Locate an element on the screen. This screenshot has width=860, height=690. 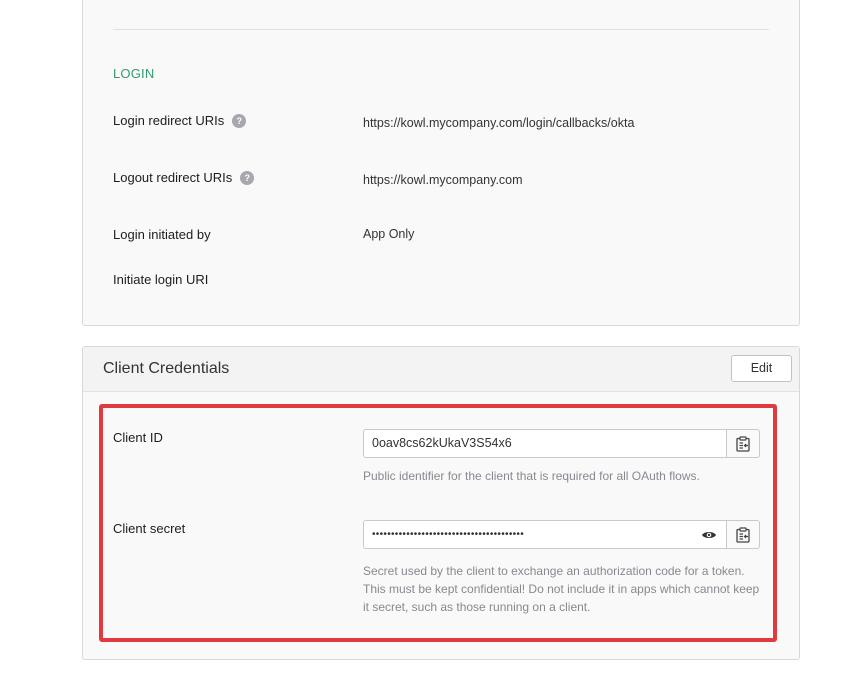
logout-redirect-uris-label: Logout redirect URIs ? is located at coordinates (184, 177).